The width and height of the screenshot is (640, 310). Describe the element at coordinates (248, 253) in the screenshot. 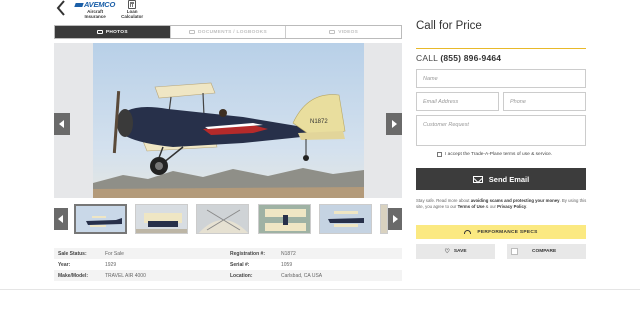

I see `spec-label: Registration #:` at that location.